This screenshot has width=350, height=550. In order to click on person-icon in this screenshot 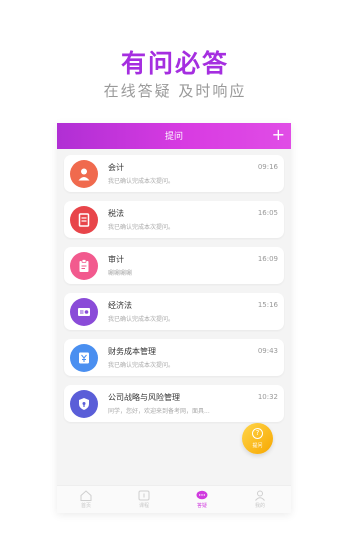, I will do `click(84, 174)`.